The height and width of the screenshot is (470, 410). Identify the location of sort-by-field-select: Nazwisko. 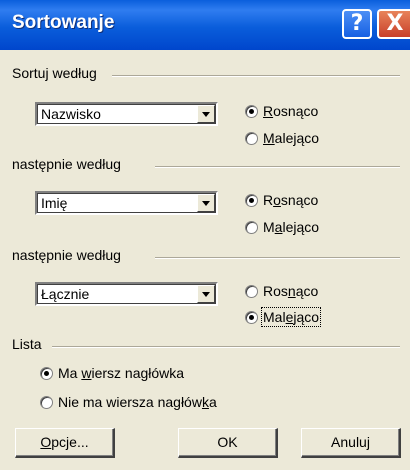
(126, 114).